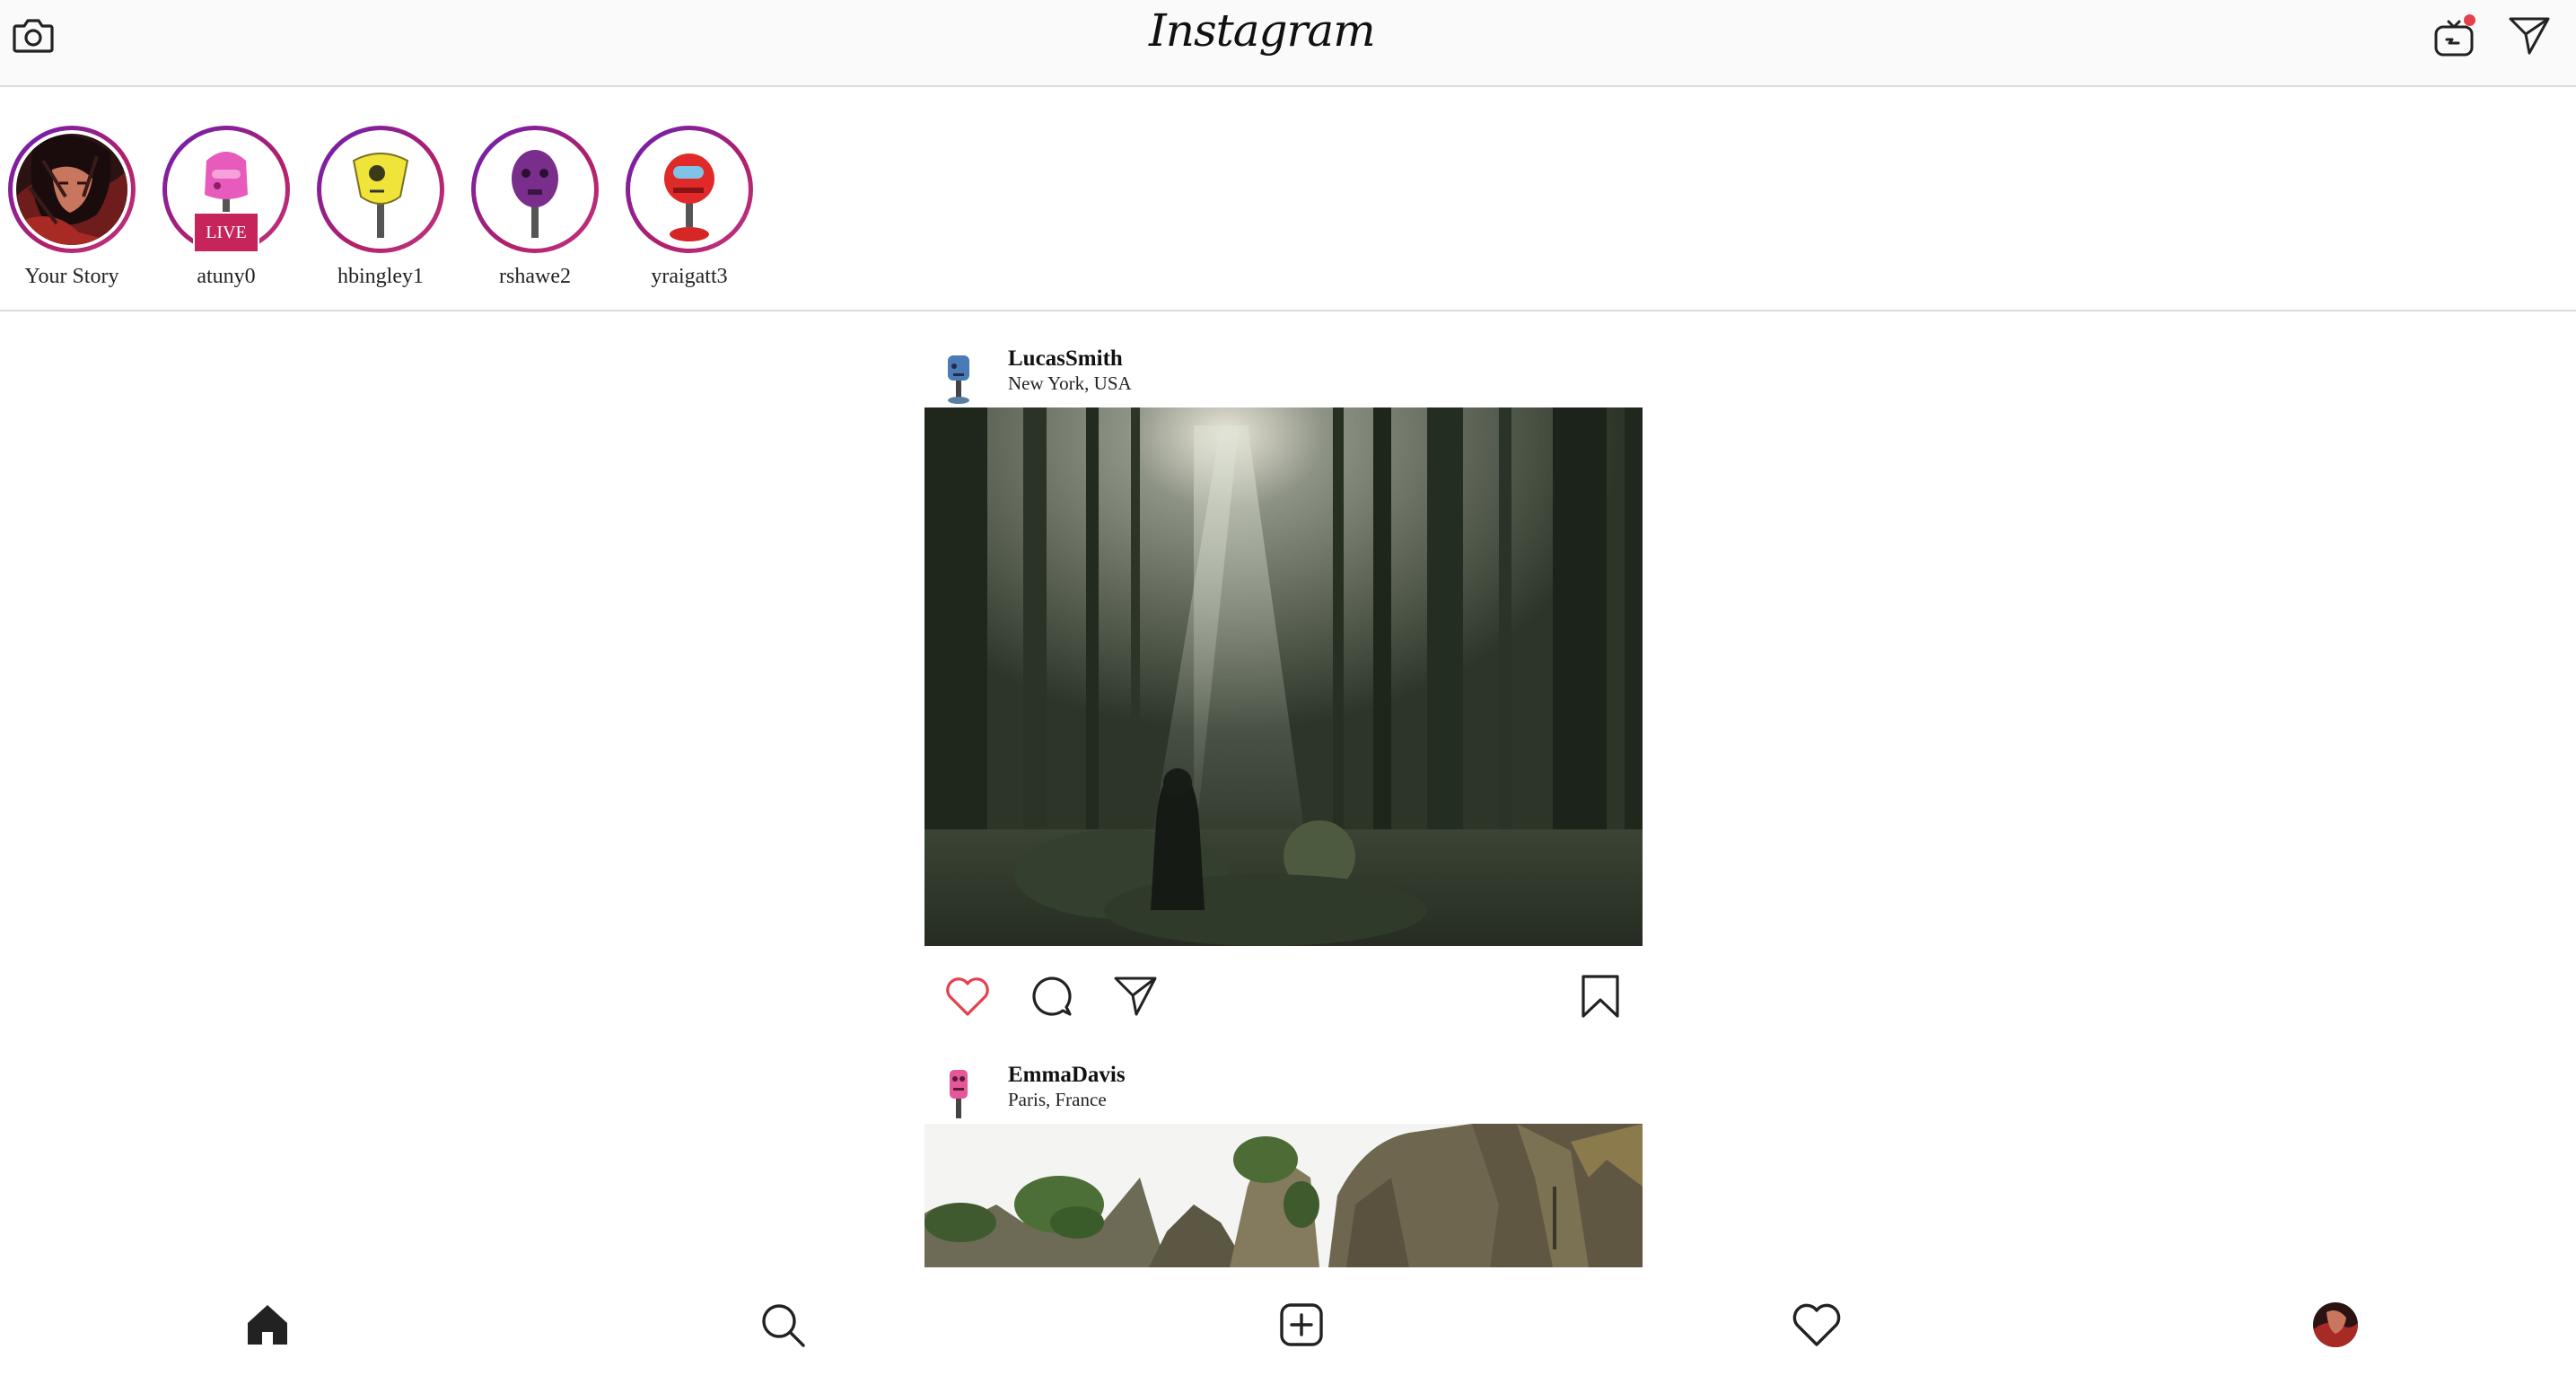 Image resolution: width=2576 pixels, height=1393 pixels. Describe the element at coordinates (2529, 35) in the screenshot. I see `direct-message-icon` at that location.